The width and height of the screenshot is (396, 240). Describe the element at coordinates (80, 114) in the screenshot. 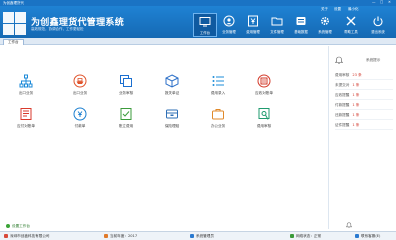

I see `payment-icon` at that location.